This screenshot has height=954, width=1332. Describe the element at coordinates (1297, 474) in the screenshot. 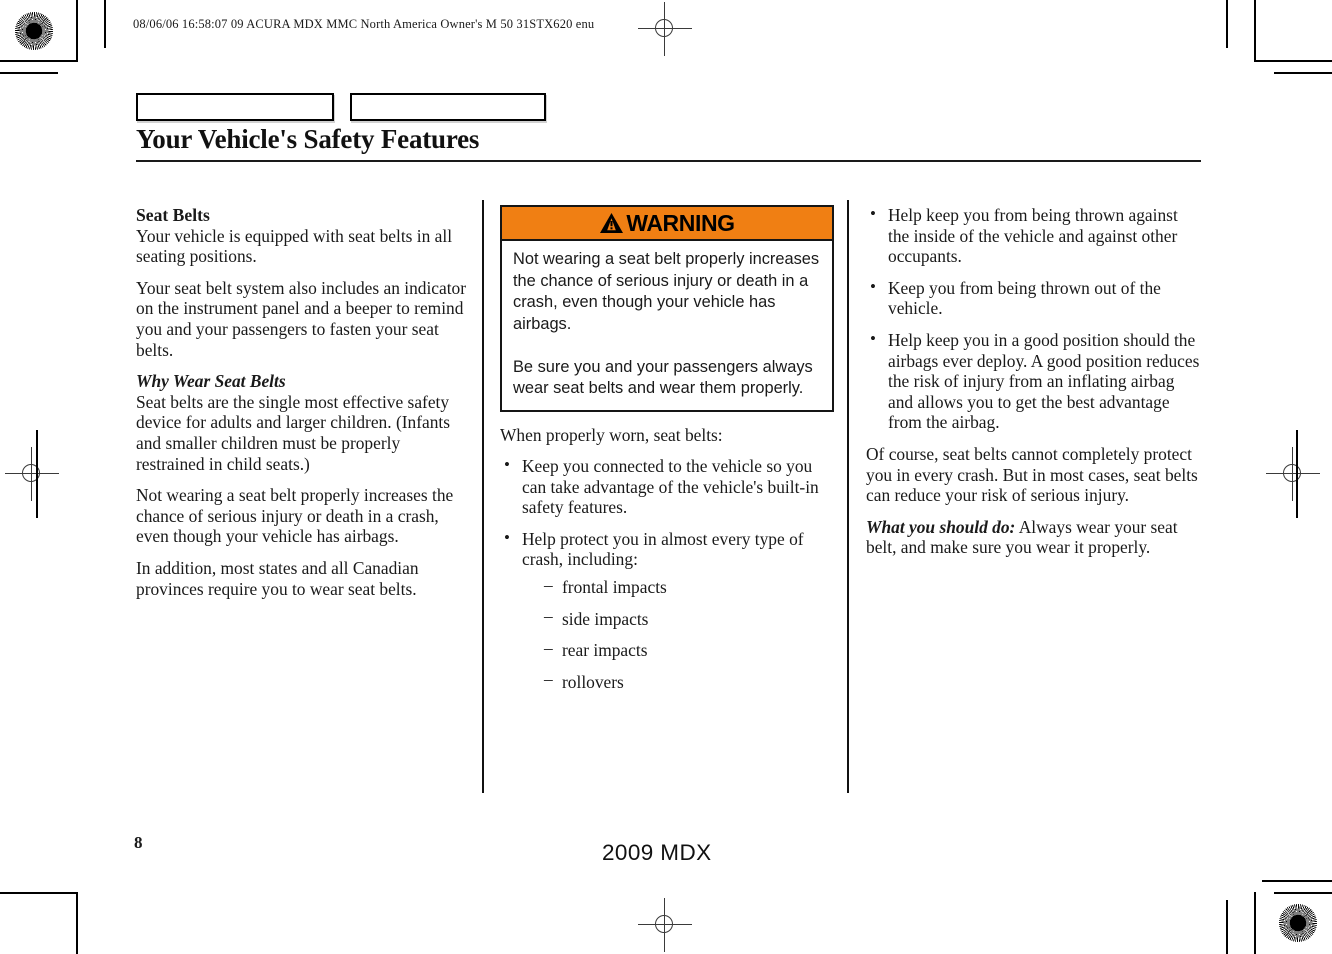

I see `crop-mark-right-middle` at that location.